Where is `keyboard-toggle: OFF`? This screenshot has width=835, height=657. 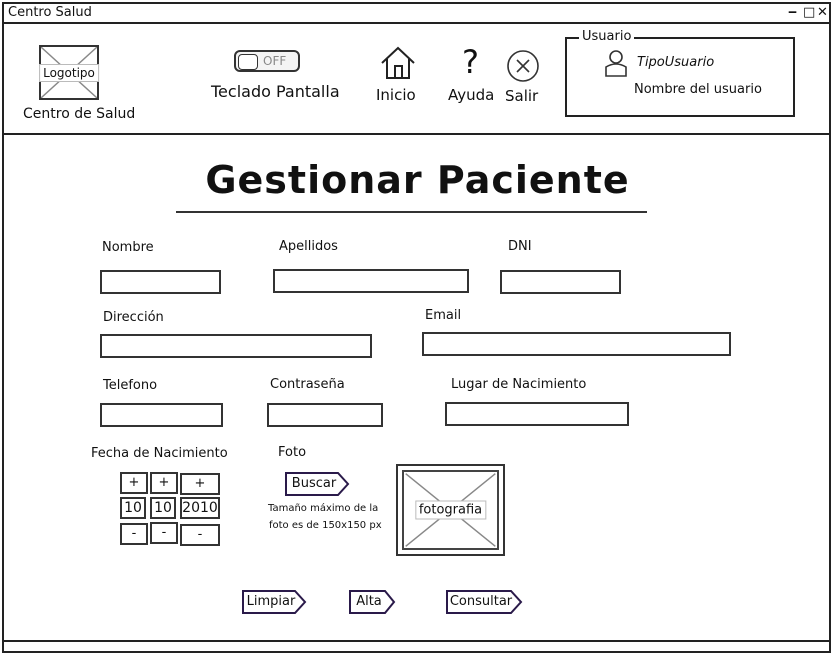 keyboard-toggle: OFF is located at coordinates (267, 61).